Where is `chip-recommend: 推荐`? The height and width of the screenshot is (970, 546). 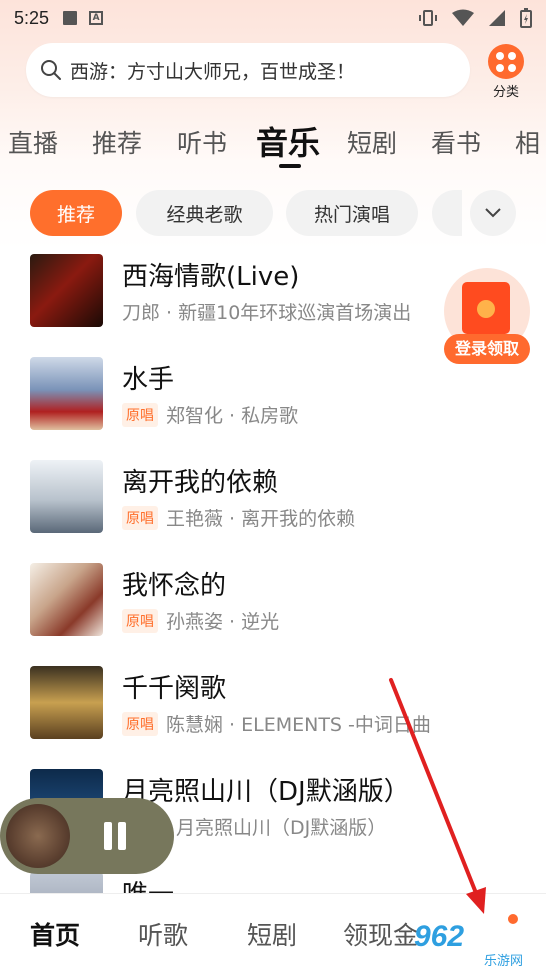 chip-recommend: 推荐 is located at coordinates (76, 213).